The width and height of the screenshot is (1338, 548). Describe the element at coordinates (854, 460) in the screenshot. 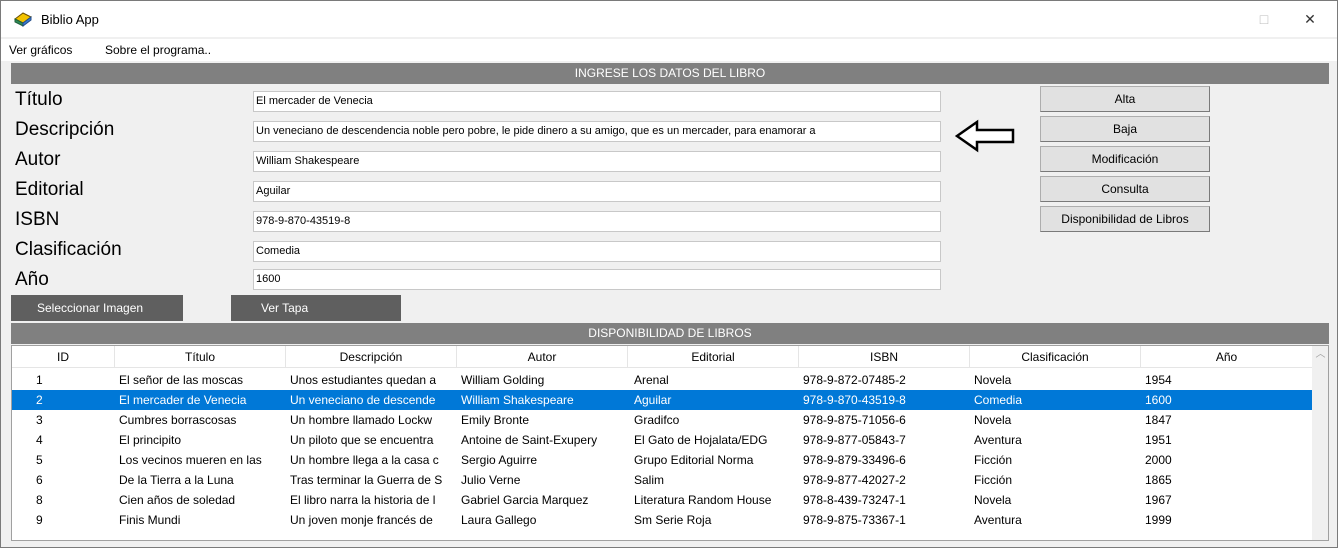

I see `cell-isbn: 978-9-879-33496-6` at that location.